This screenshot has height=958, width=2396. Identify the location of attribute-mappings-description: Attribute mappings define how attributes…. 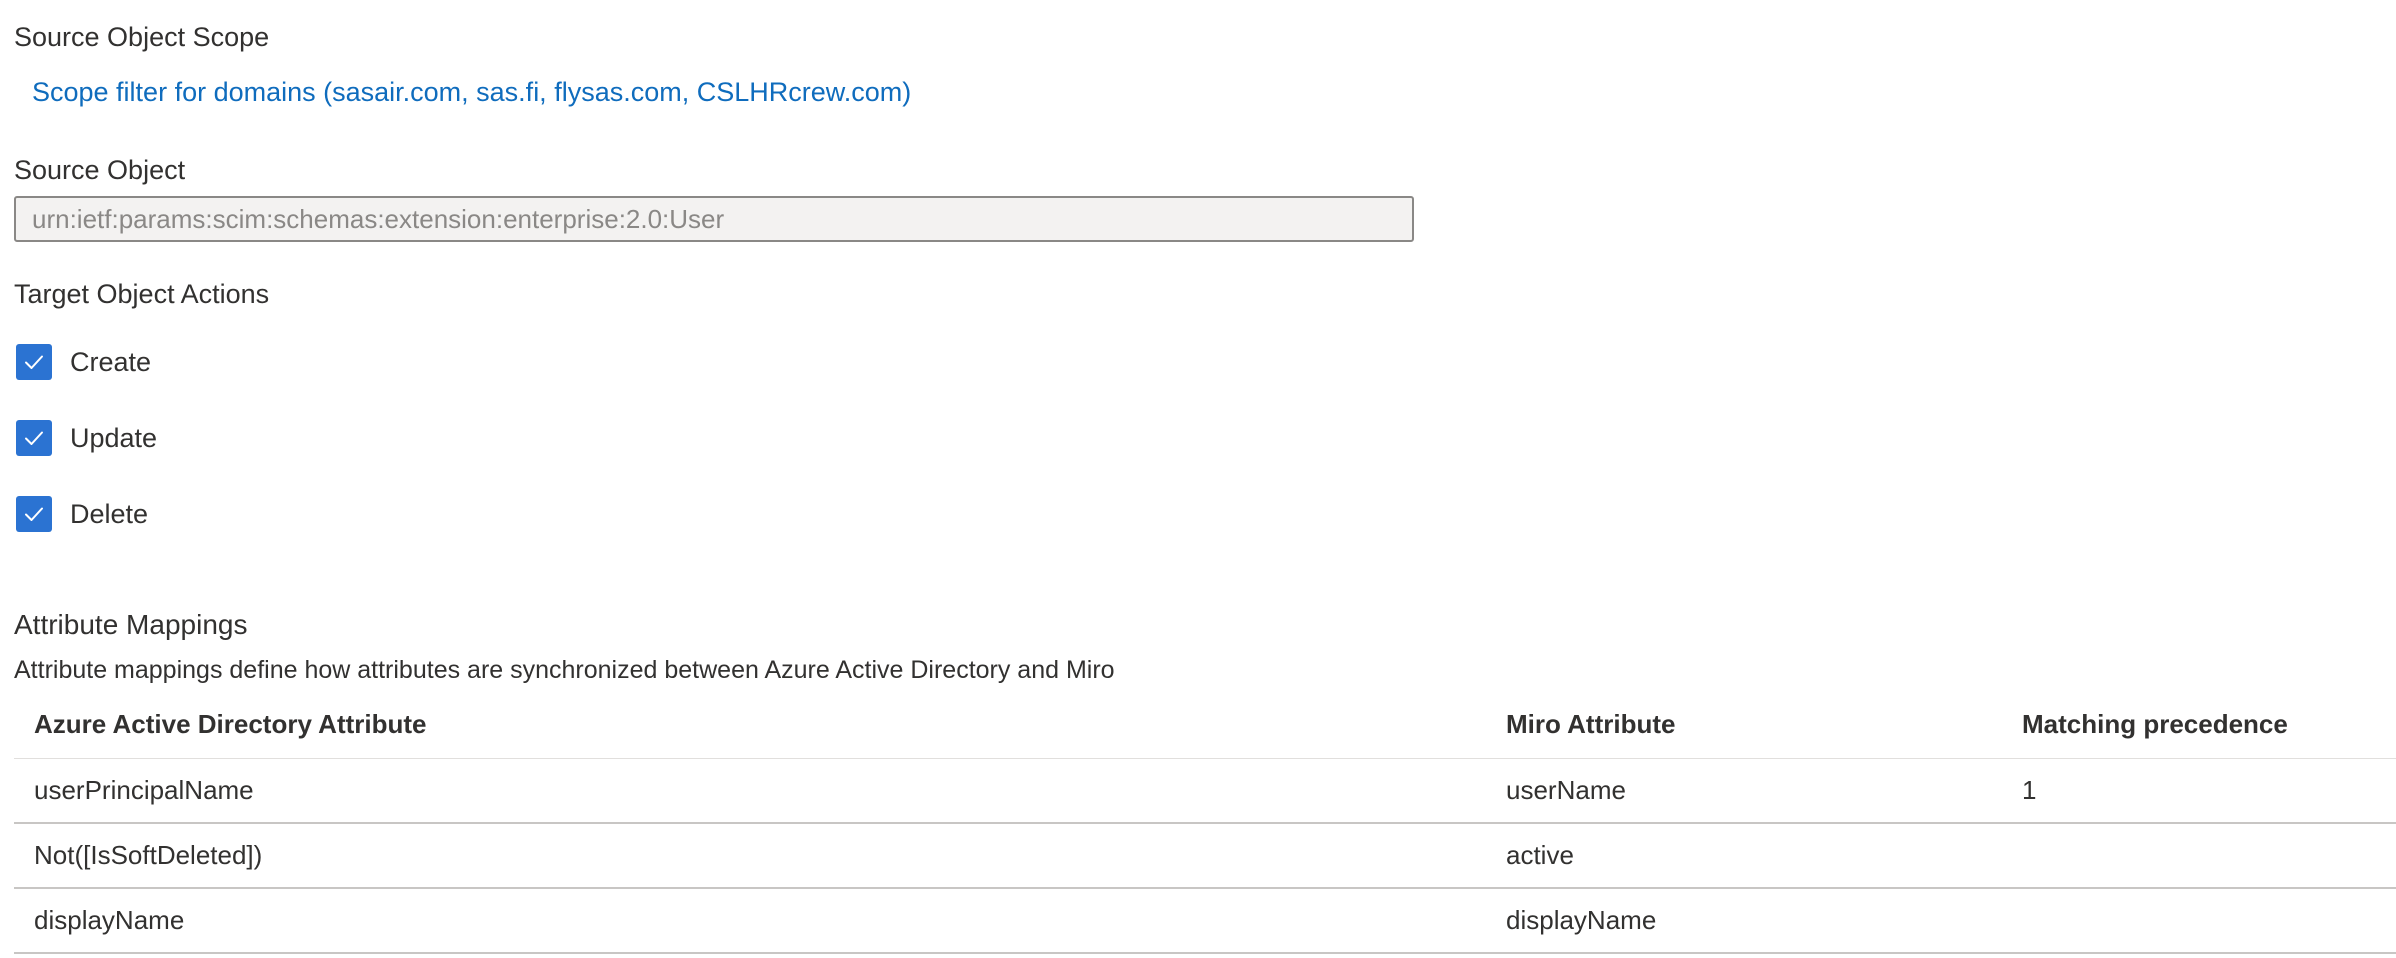
(564, 670).